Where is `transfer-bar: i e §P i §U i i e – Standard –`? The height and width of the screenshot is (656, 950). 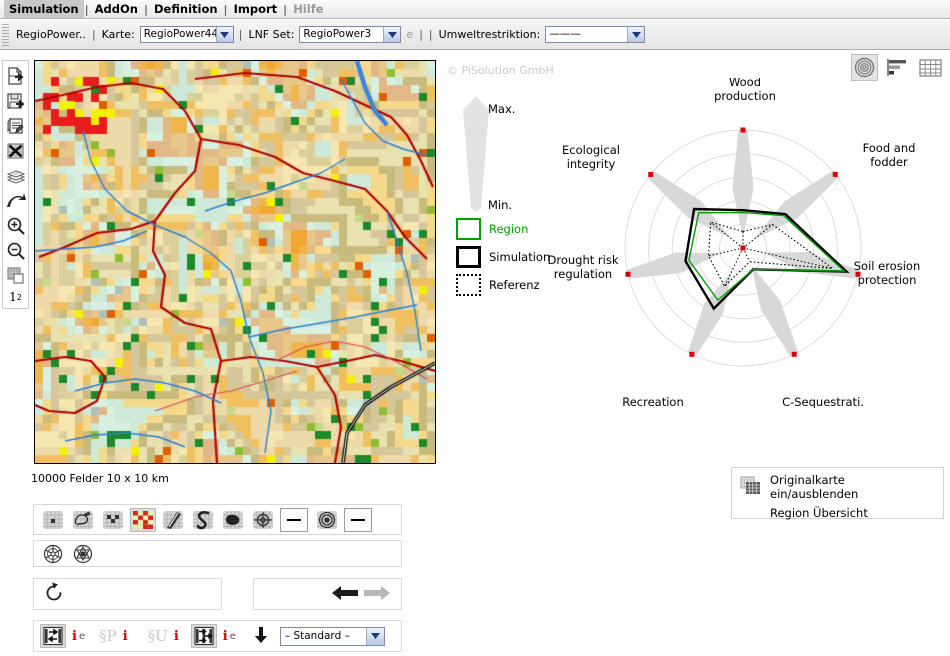
transfer-bar: i e §P i §U i i e – Standard – is located at coordinates (217, 636).